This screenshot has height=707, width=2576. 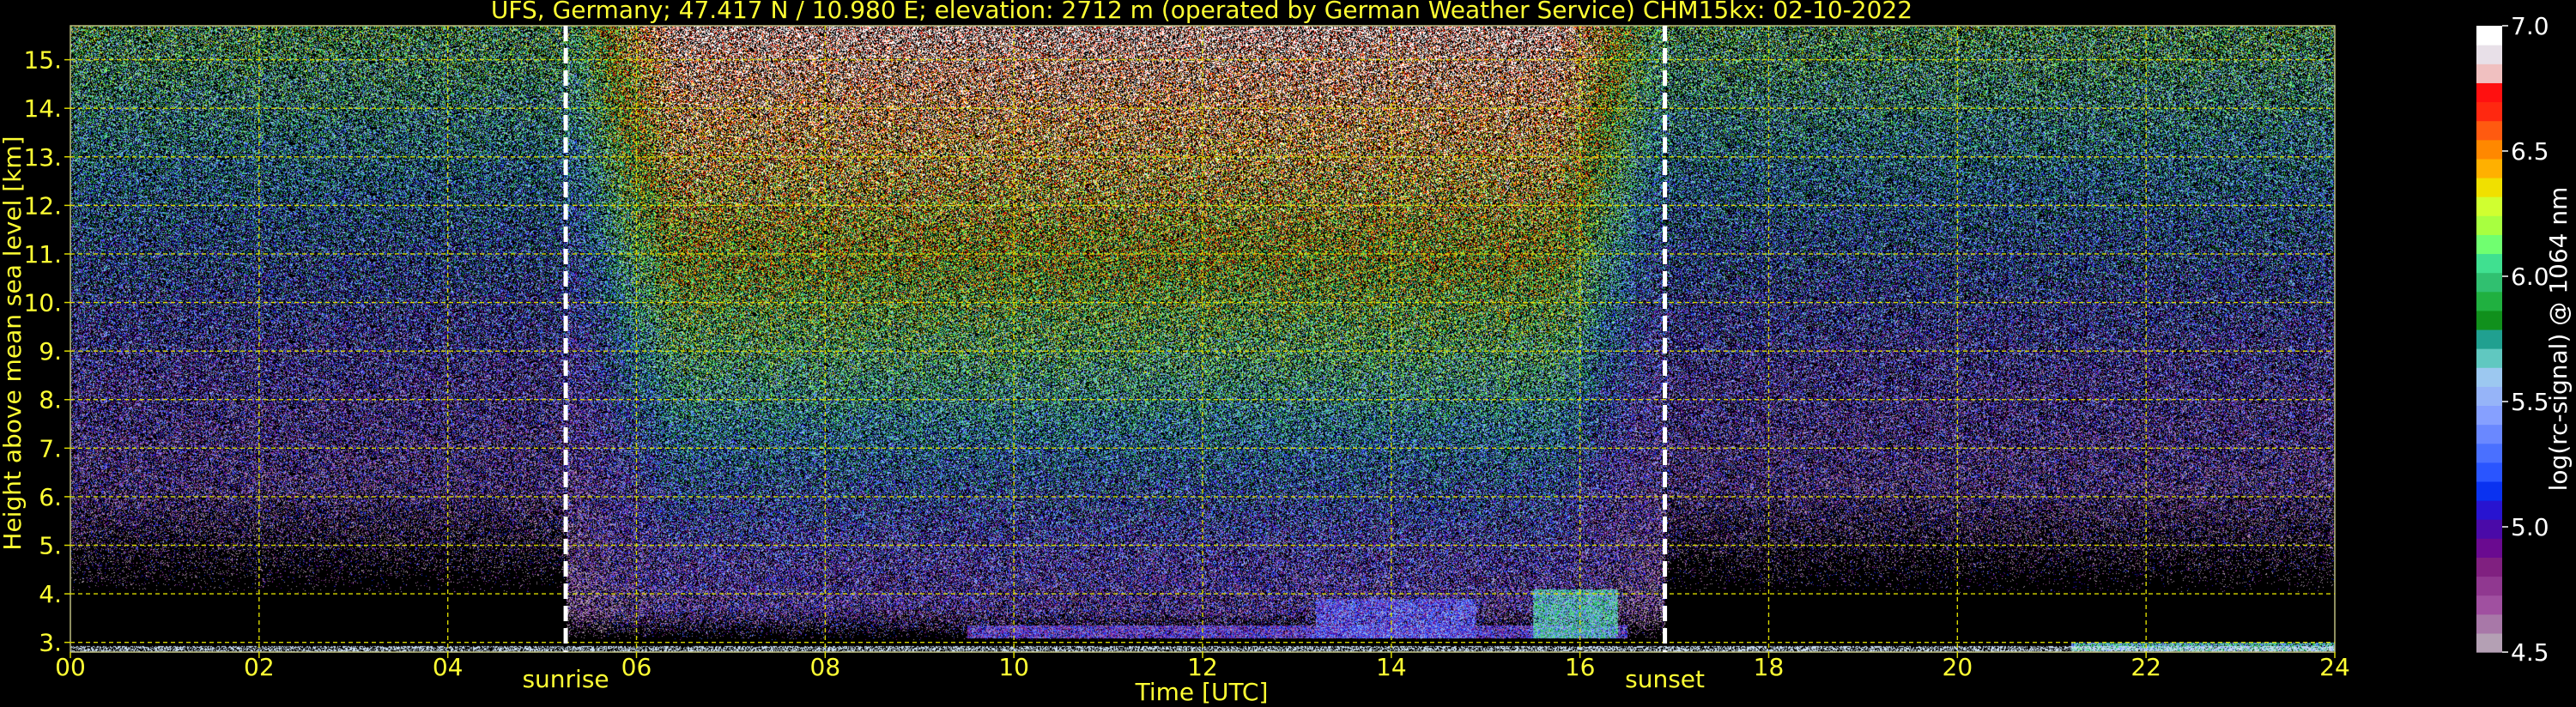 I want to click on y-tick-label: 11., so click(x=42, y=254).